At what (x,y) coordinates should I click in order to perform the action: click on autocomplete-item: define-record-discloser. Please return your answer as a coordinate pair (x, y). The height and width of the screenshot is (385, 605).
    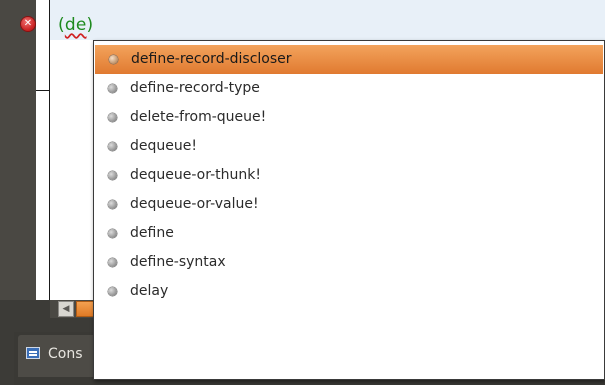
    Looking at the image, I should click on (349, 59).